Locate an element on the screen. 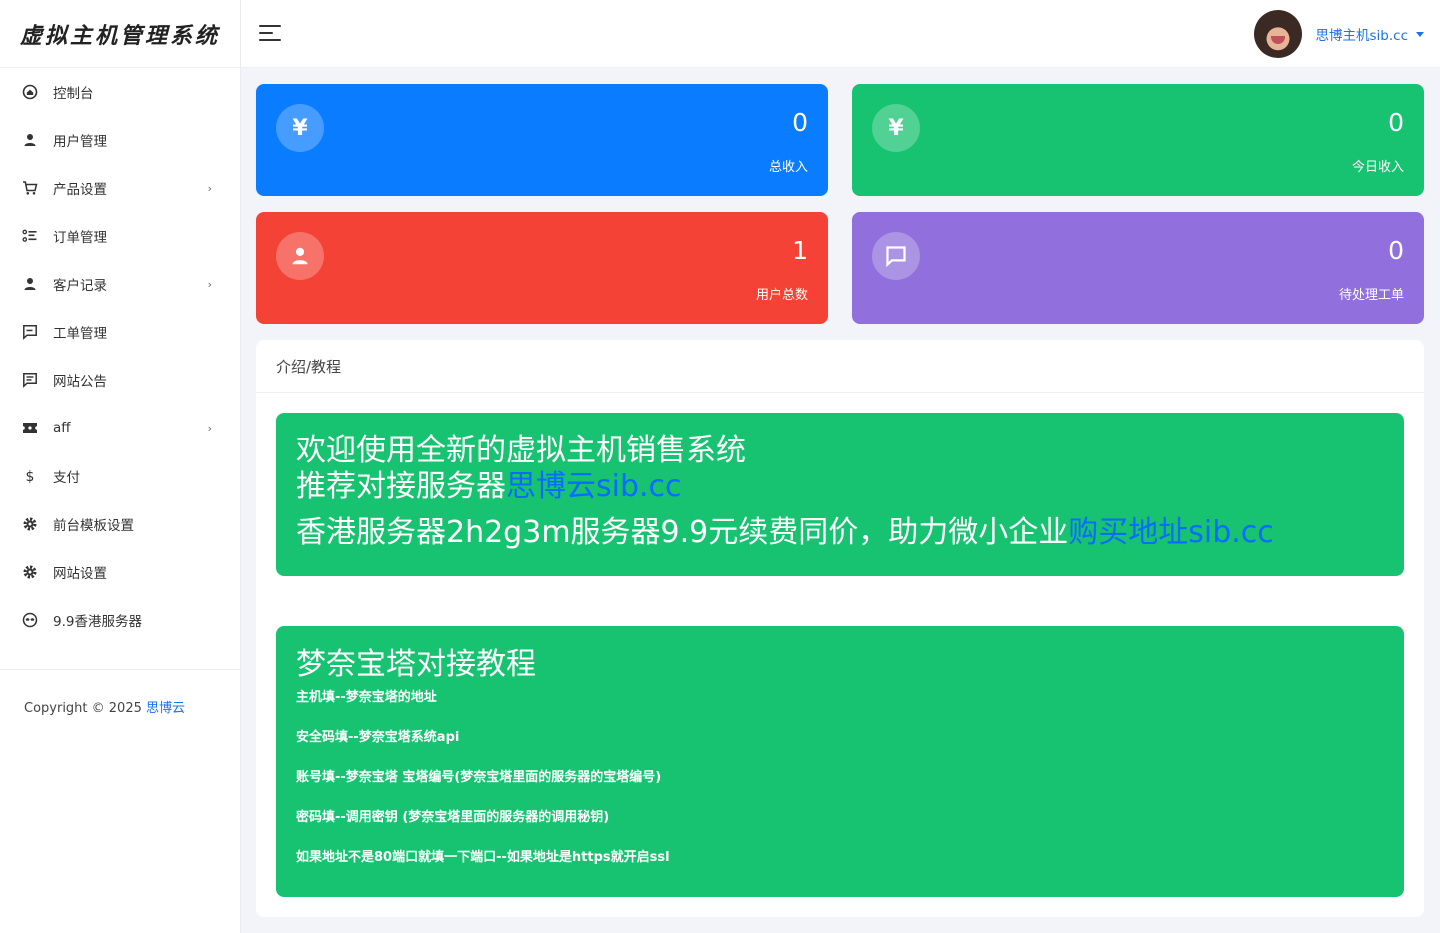  sidebar-item-label: 工单管理 is located at coordinates (80, 334).